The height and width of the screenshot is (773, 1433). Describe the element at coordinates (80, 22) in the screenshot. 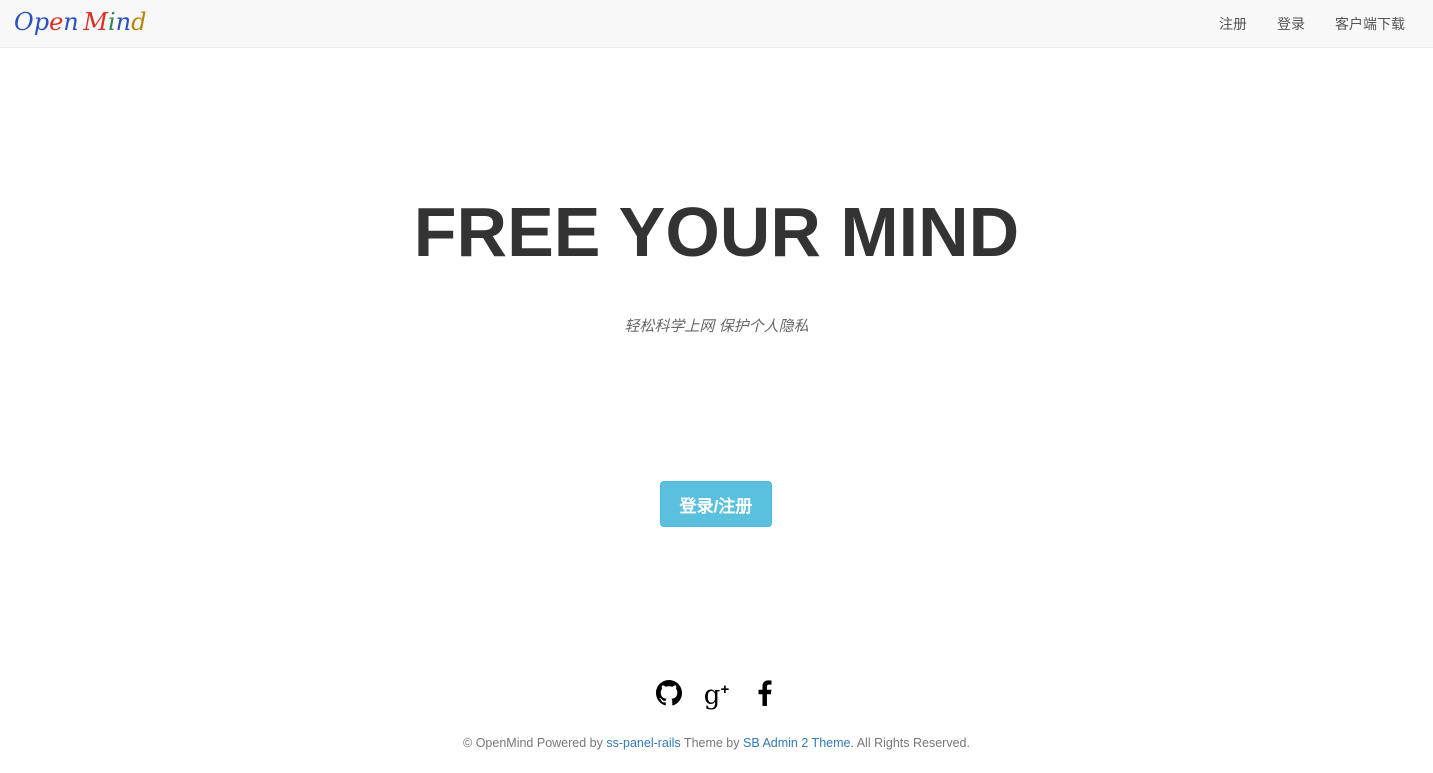

I see `brand-logo: Open Mind` at that location.